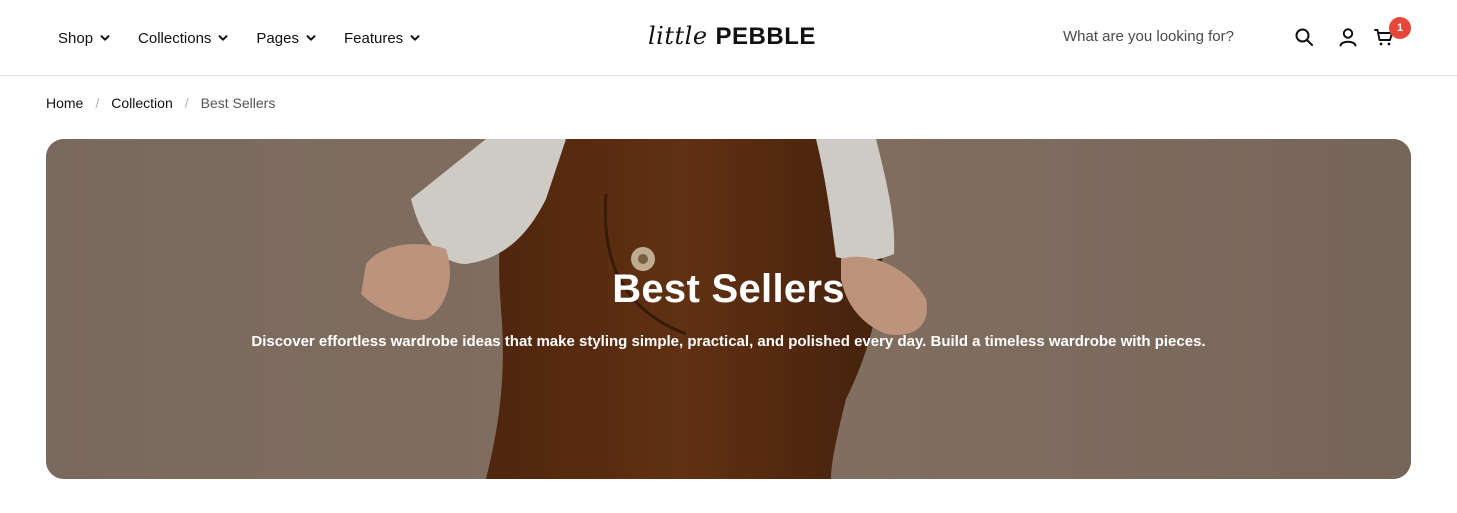 The height and width of the screenshot is (513, 1457). I want to click on hero-title: Best Sellers, so click(728, 289).